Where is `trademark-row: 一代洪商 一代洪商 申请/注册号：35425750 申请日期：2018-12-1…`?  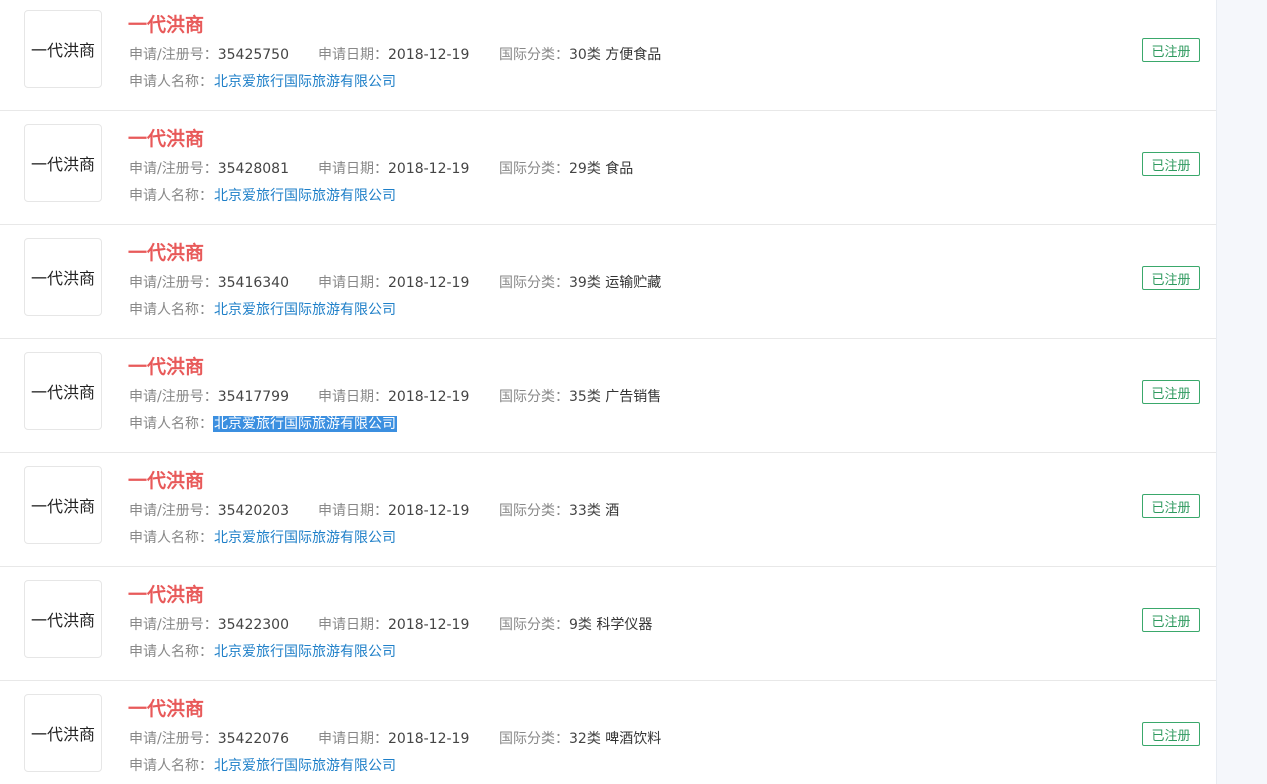 trademark-row: 一代洪商 一代洪商 申请/注册号：35425750 申请日期：2018-12-1… is located at coordinates (608, 55).